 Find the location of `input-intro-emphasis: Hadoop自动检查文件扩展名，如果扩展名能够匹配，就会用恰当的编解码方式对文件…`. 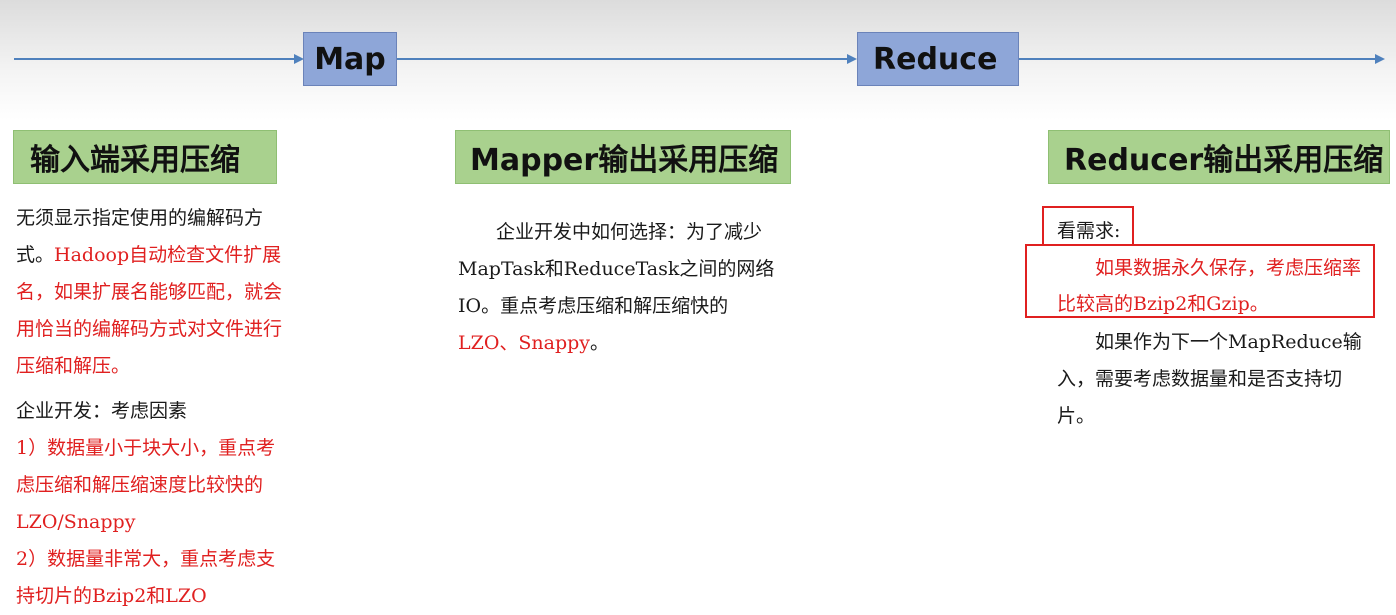

input-intro-emphasis: Hadoop自动检查文件扩展名，如果扩展名能够匹配，就会用恰当的编解码方式对文件… is located at coordinates (149, 310).